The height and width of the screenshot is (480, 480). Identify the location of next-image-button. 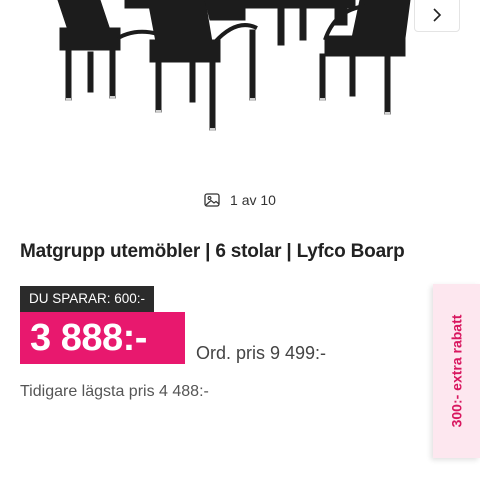
(437, 16).